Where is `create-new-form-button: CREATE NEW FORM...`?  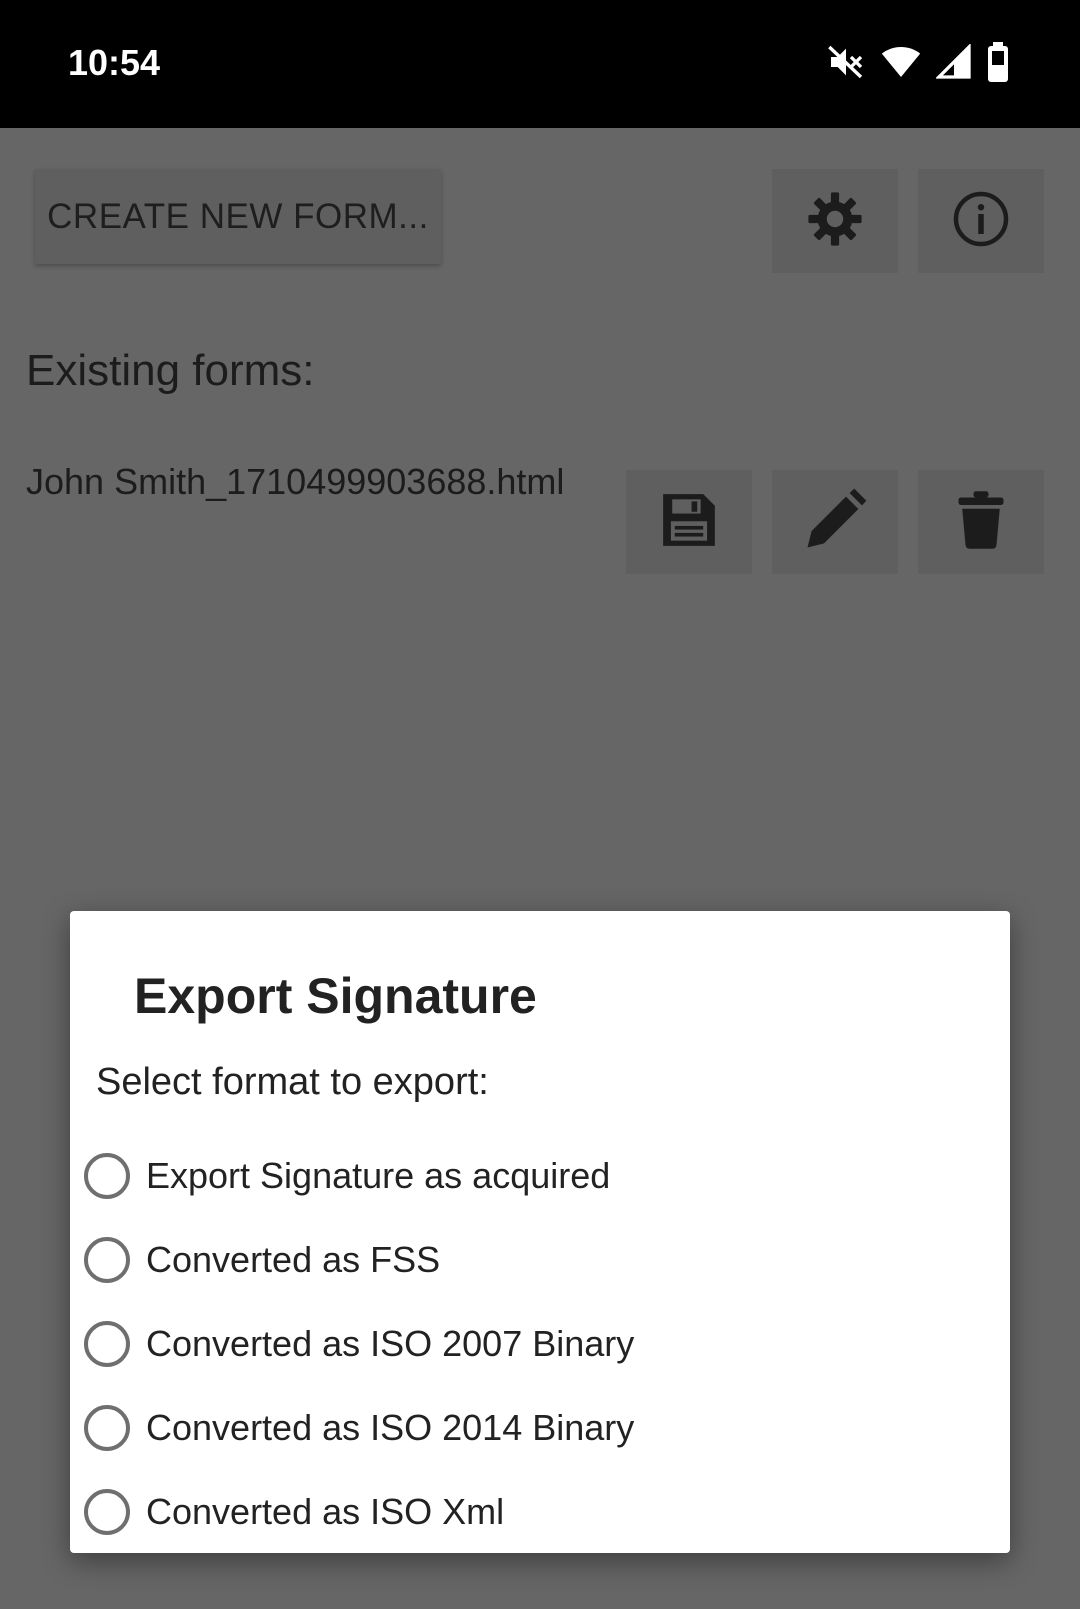 create-new-form-button: CREATE NEW FORM... is located at coordinates (238, 216).